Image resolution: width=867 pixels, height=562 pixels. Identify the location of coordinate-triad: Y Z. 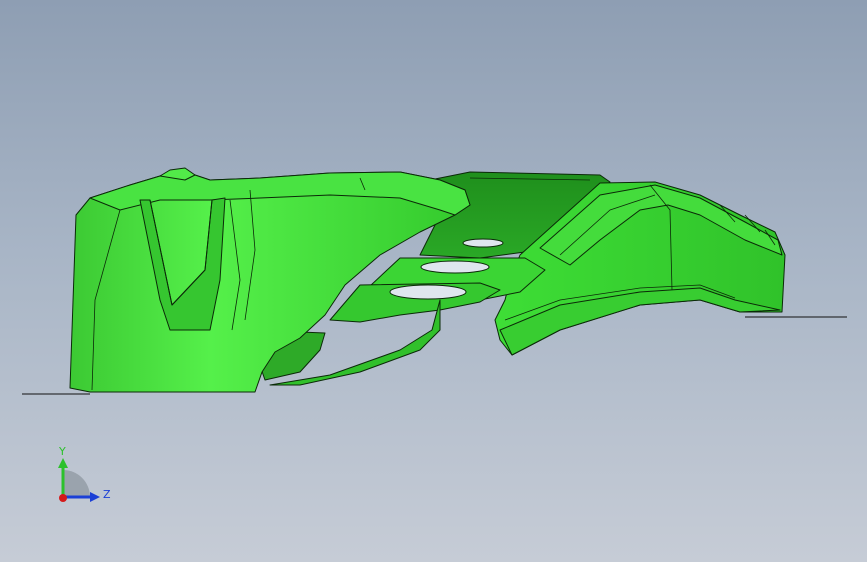
(84, 473).